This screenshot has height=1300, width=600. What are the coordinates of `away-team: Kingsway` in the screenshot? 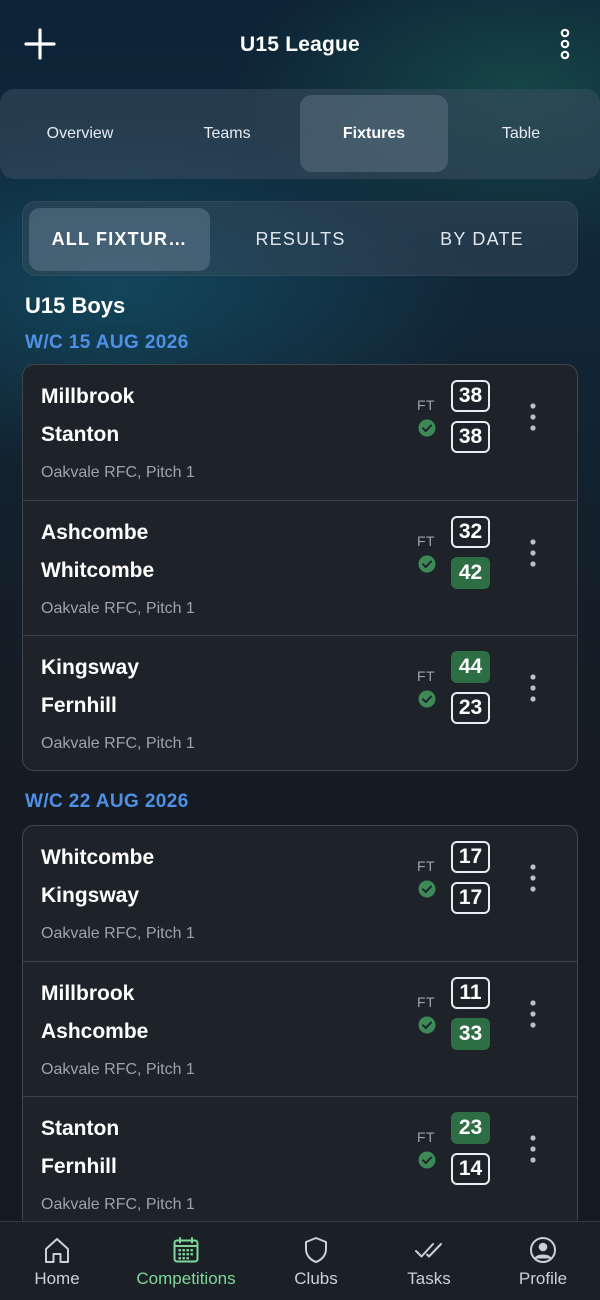 It's located at (90, 895).